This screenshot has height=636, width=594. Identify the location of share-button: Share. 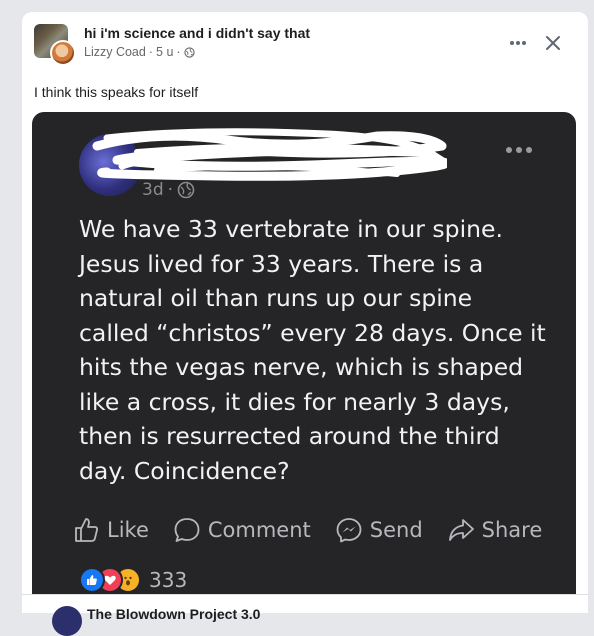
(495, 530).